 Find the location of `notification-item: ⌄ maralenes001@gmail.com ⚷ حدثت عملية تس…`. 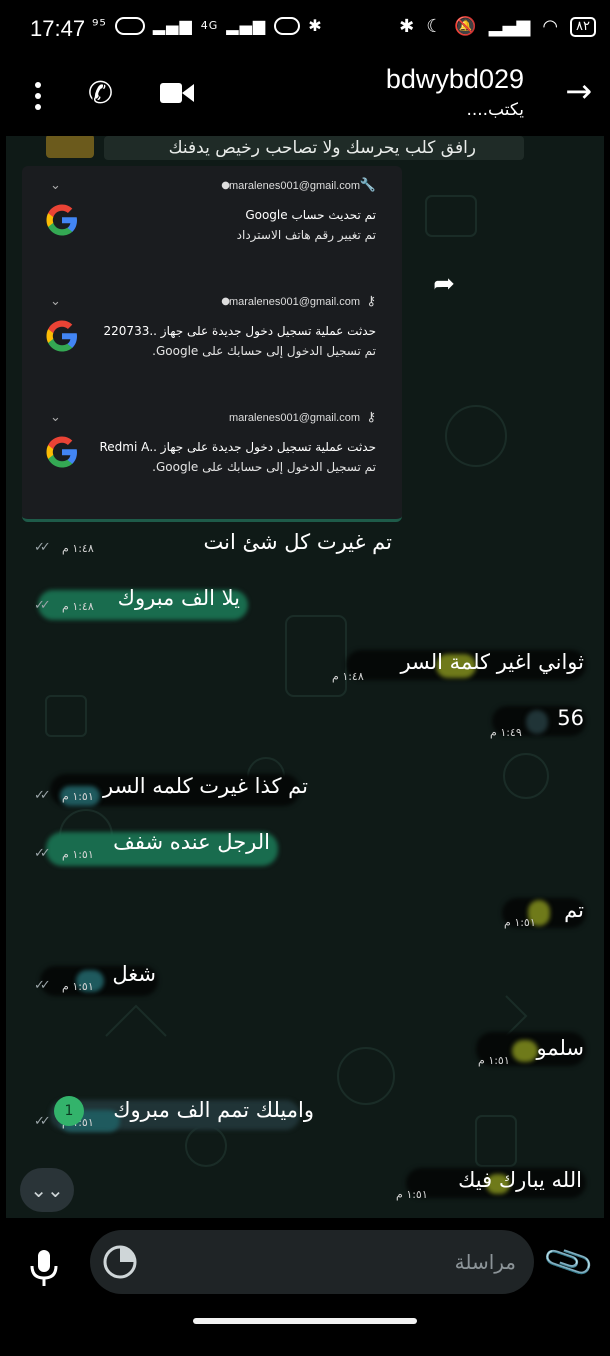

notification-item: ⌄ maralenes001@gmail.com ⚷ حدثت عملية تس… is located at coordinates (212, 452).